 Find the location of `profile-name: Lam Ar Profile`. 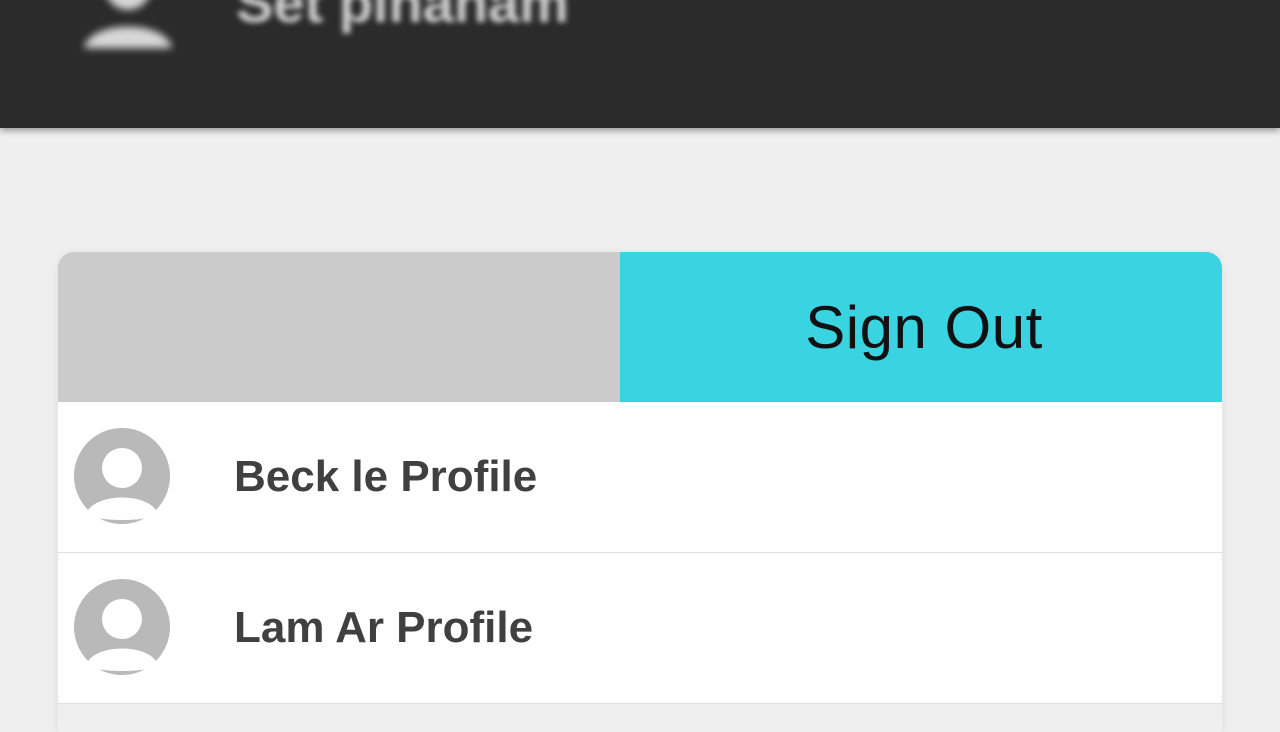

profile-name: Lam Ar Profile is located at coordinates (384, 627).